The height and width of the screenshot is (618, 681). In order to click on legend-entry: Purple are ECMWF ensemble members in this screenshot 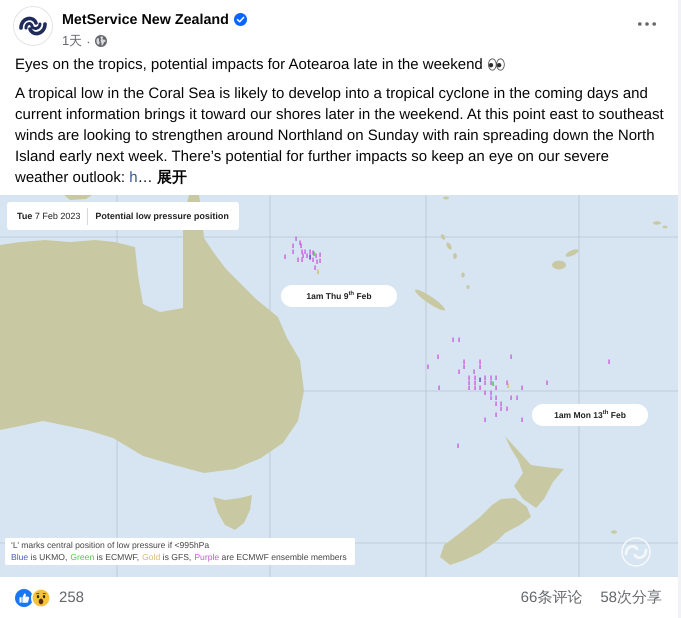, I will do `click(270, 557)`.